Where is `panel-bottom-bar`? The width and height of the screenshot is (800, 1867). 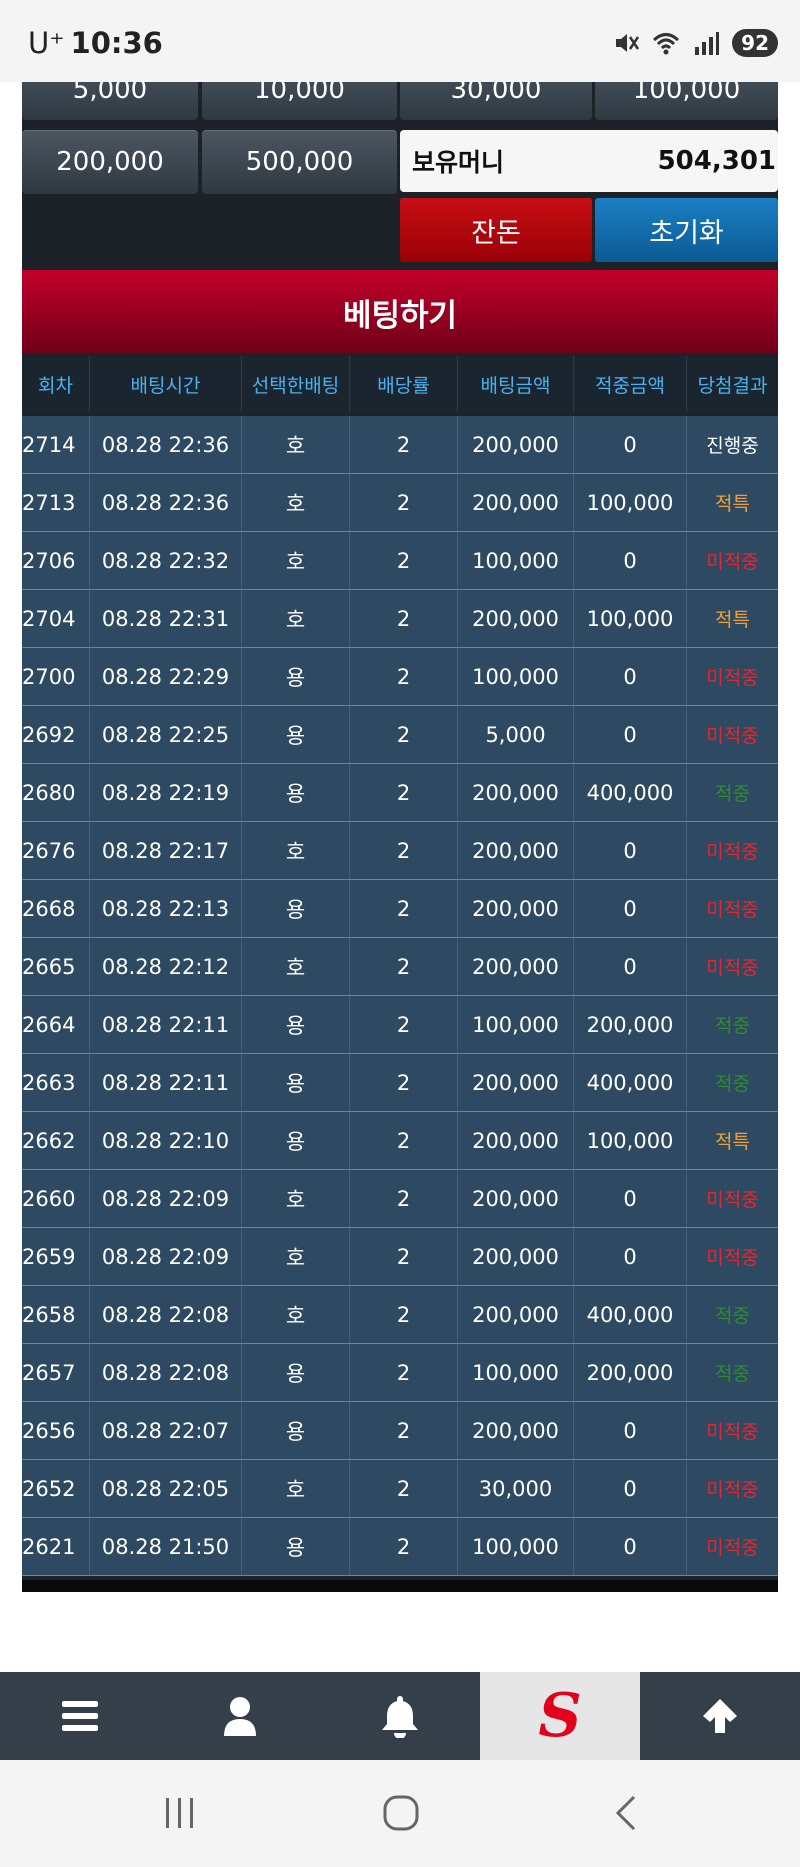 panel-bottom-bar is located at coordinates (400, 1586).